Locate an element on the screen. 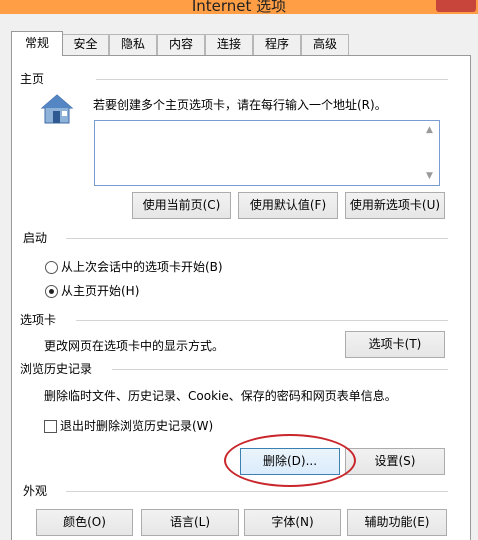 The width and height of the screenshot is (478, 540). appearance-group: 外观 is located at coordinates (230, 491).